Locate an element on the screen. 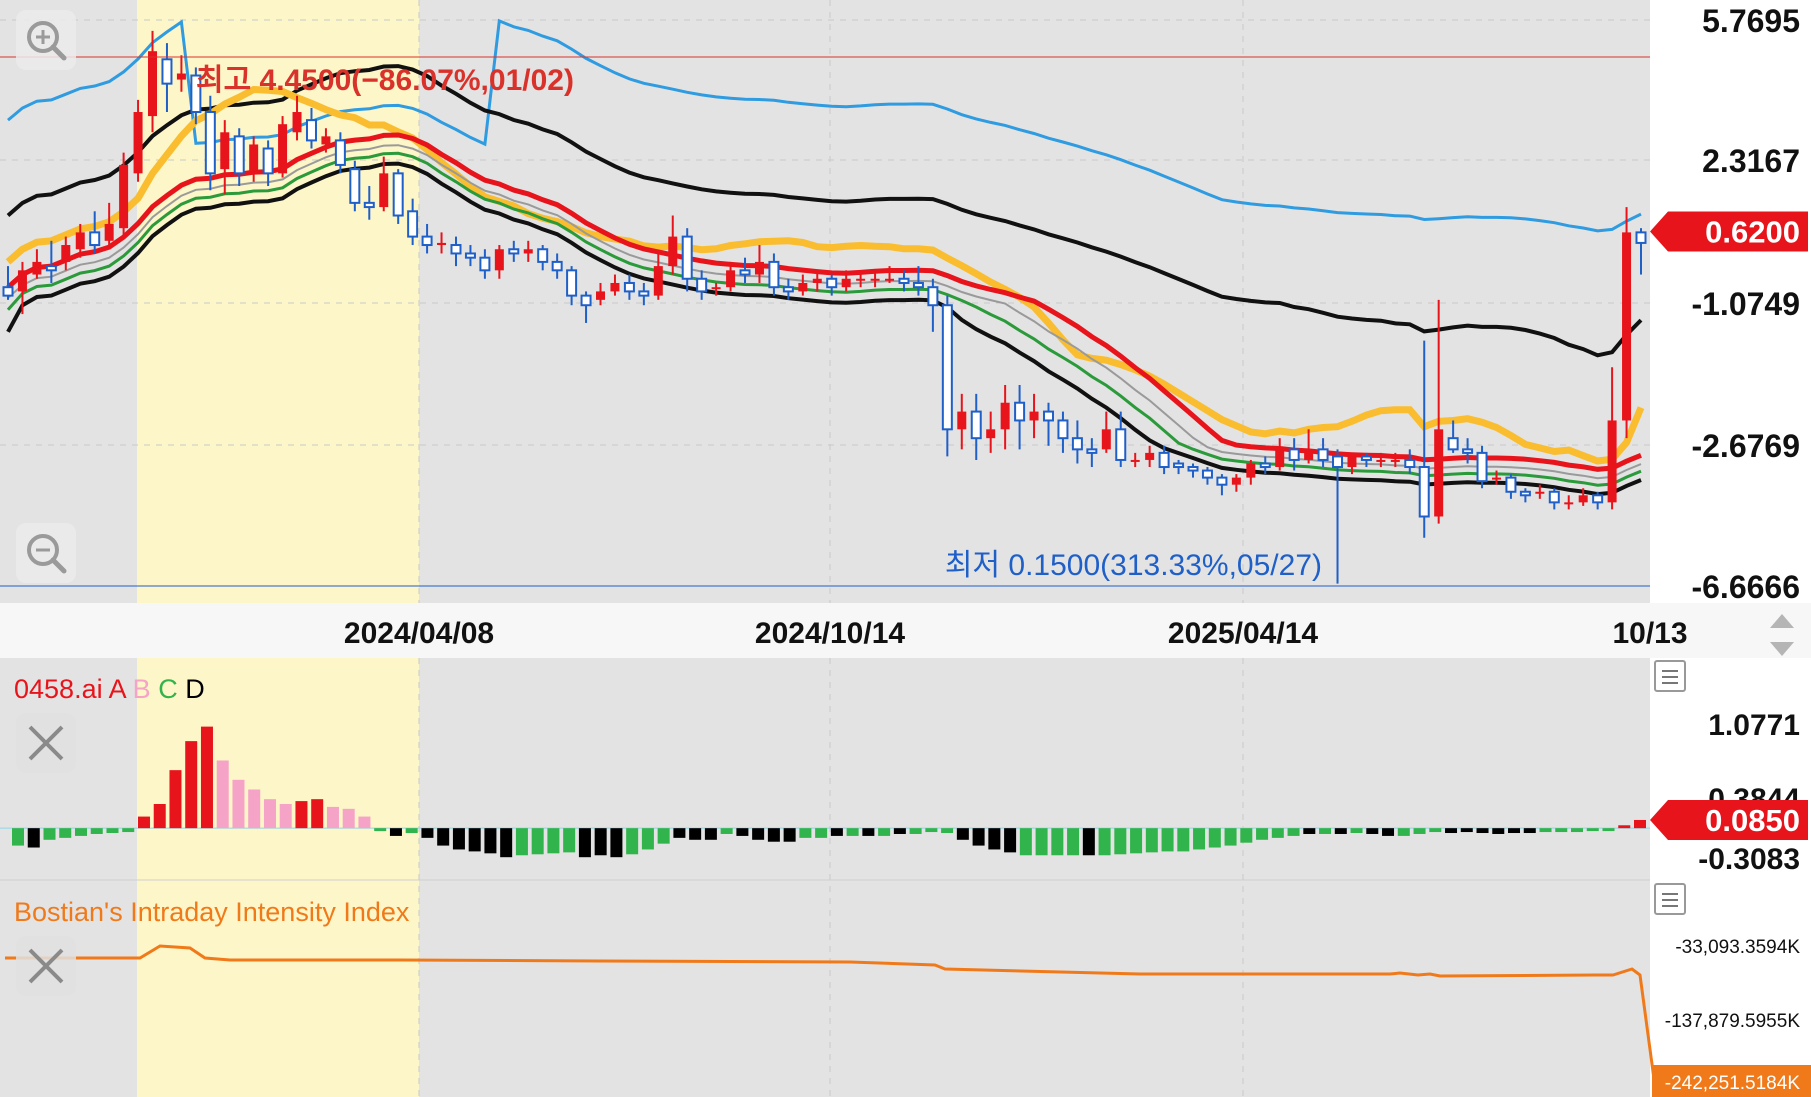 Image resolution: width=1811 pixels, height=1097 pixels. current-price-label: 0.6200 is located at coordinates (1752, 232).